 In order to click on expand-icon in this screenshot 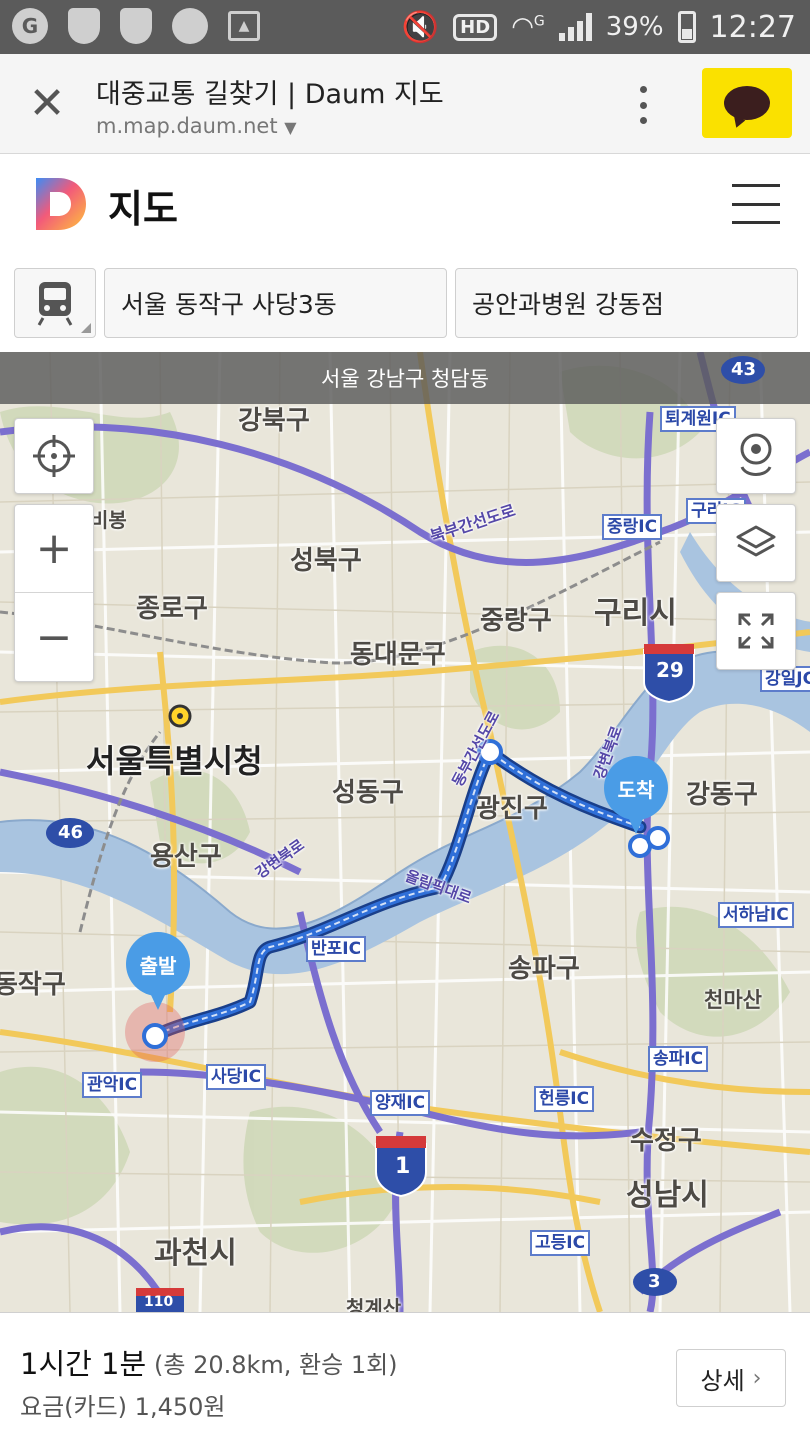, I will do `click(756, 631)`.